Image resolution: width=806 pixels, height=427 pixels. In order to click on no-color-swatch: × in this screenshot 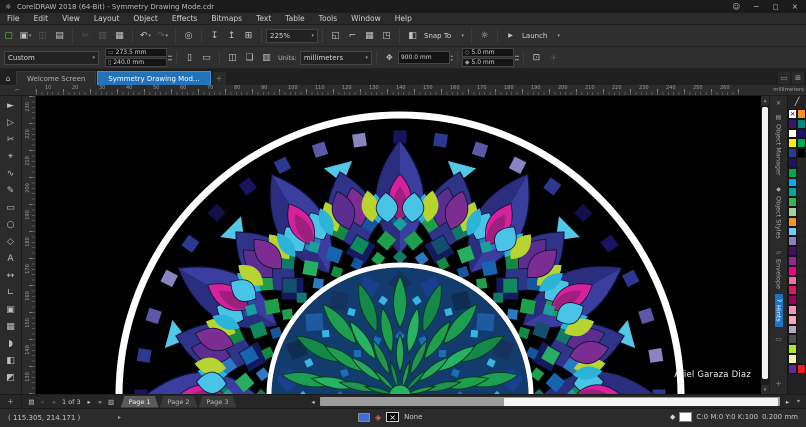, I will do `click(792, 114)`.